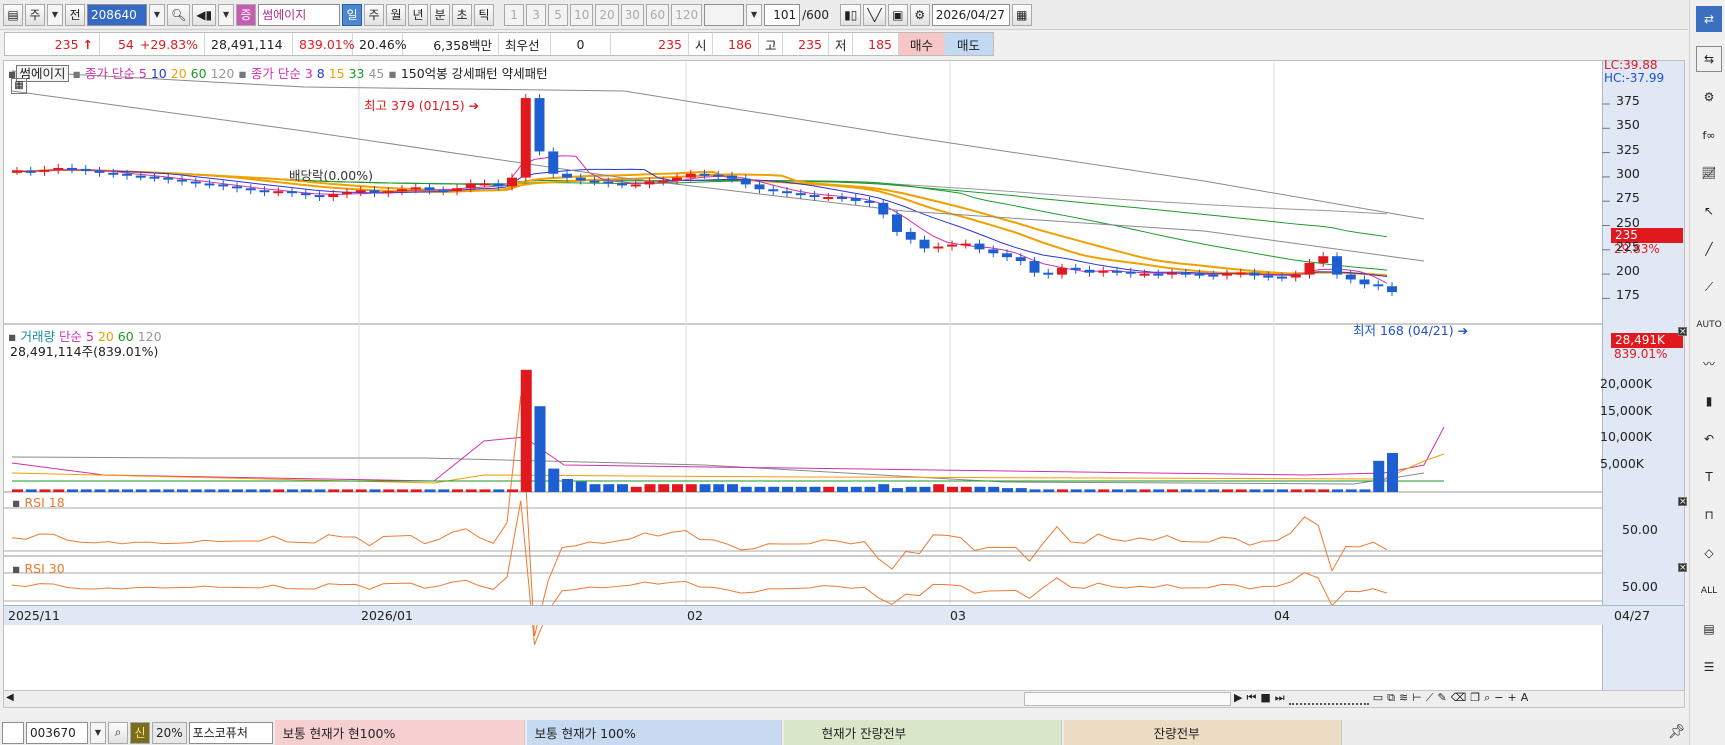 The width and height of the screenshot is (1725, 745). What do you see at coordinates (1709, 363) in the screenshot?
I see `wave-icon: 〰` at bounding box center [1709, 363].